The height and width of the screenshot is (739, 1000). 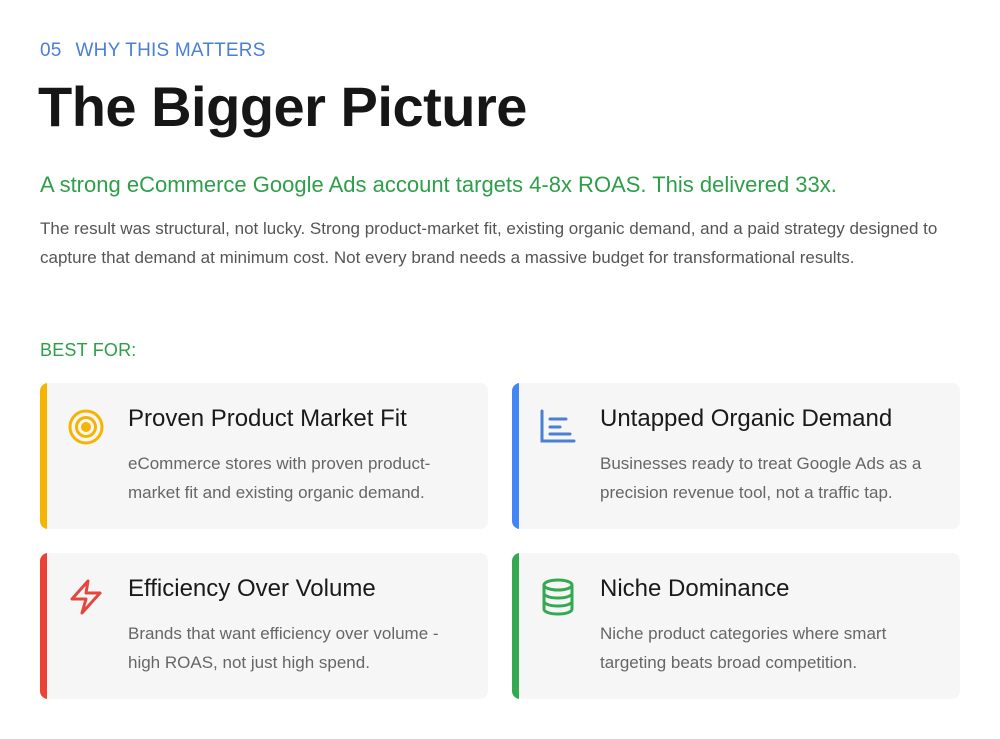 I want to click on lightning-icon, so click(x=86, y=597).